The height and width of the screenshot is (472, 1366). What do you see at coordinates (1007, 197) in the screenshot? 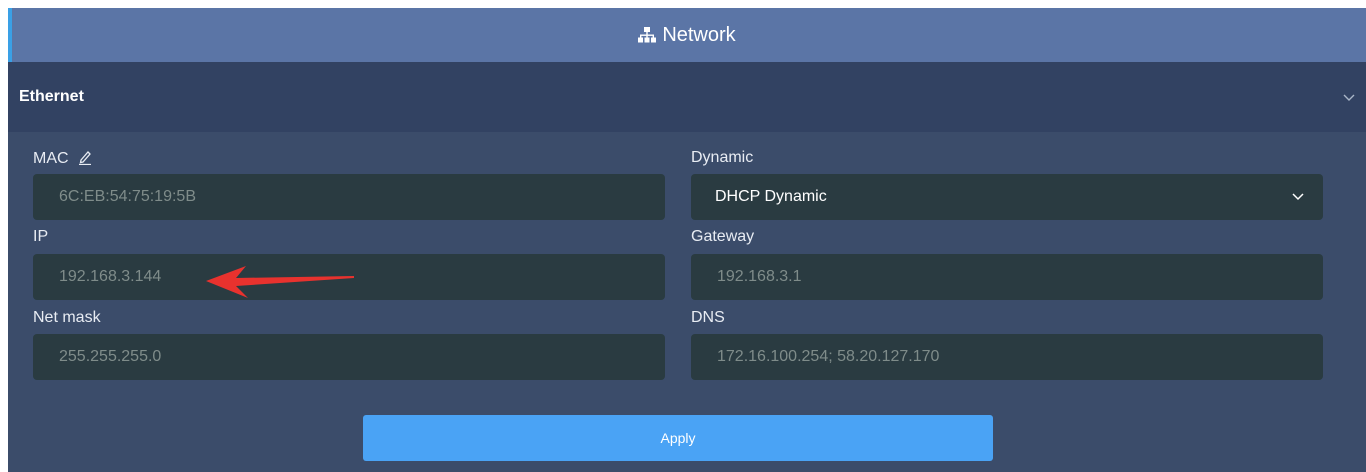
I see `dynamic-select: DHCP Dynamic` at bounding box center [1007, 197].